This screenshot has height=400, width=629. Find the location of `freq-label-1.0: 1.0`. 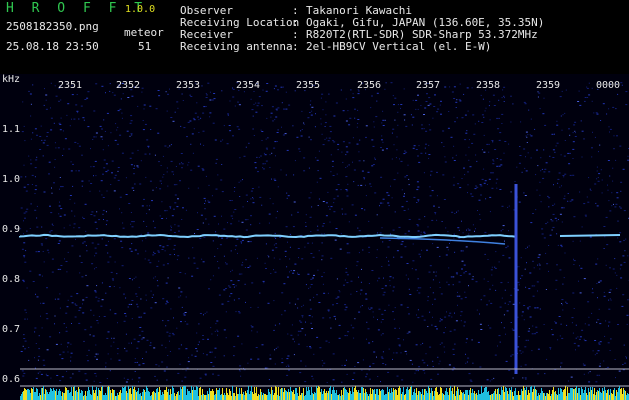

freq-label-1.0: 1.0 is located at coordinates (11, 179).